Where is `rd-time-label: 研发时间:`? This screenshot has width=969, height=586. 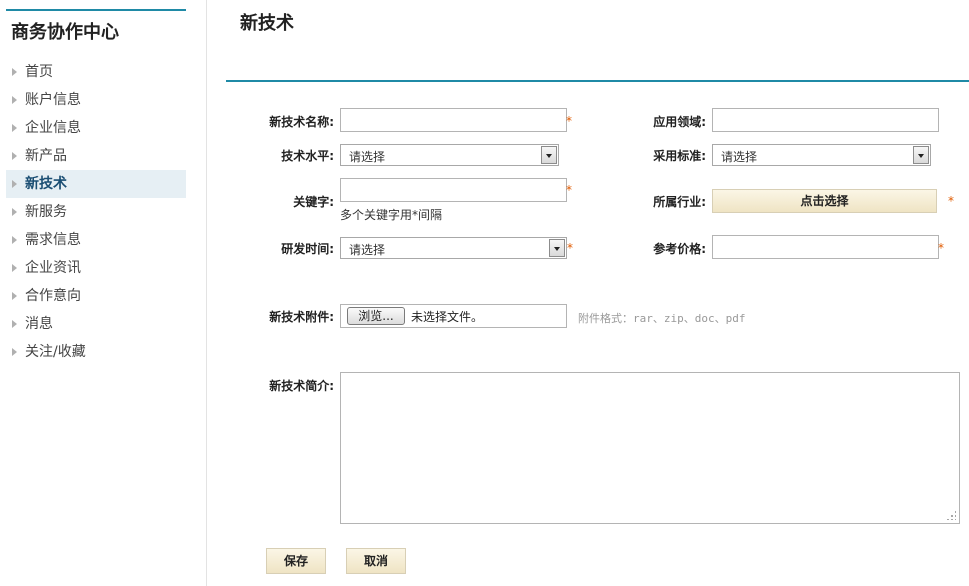
rd-time-label: 研发时间: is located at coordinates (307, 249).